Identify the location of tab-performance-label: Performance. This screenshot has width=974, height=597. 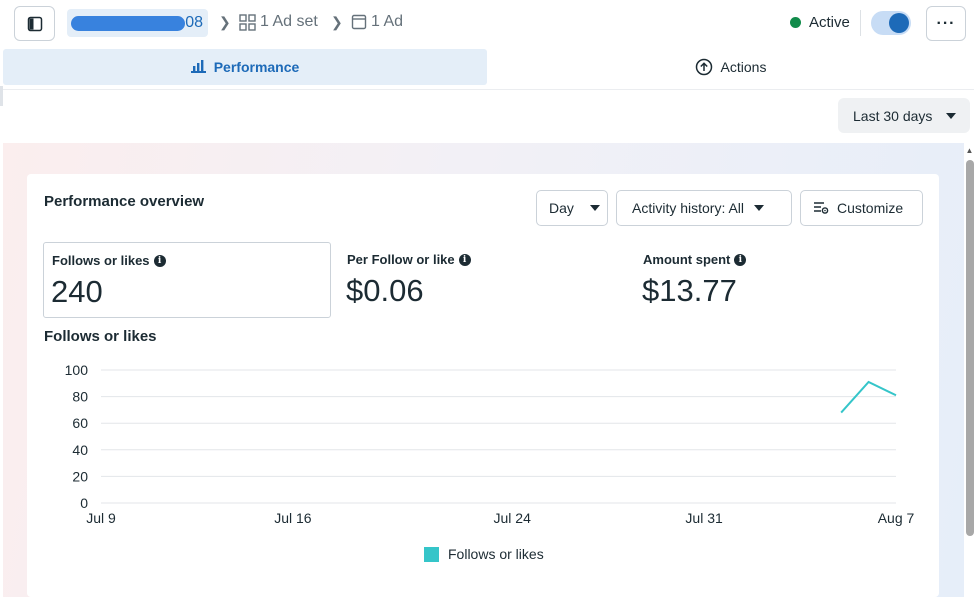
(256, 67).